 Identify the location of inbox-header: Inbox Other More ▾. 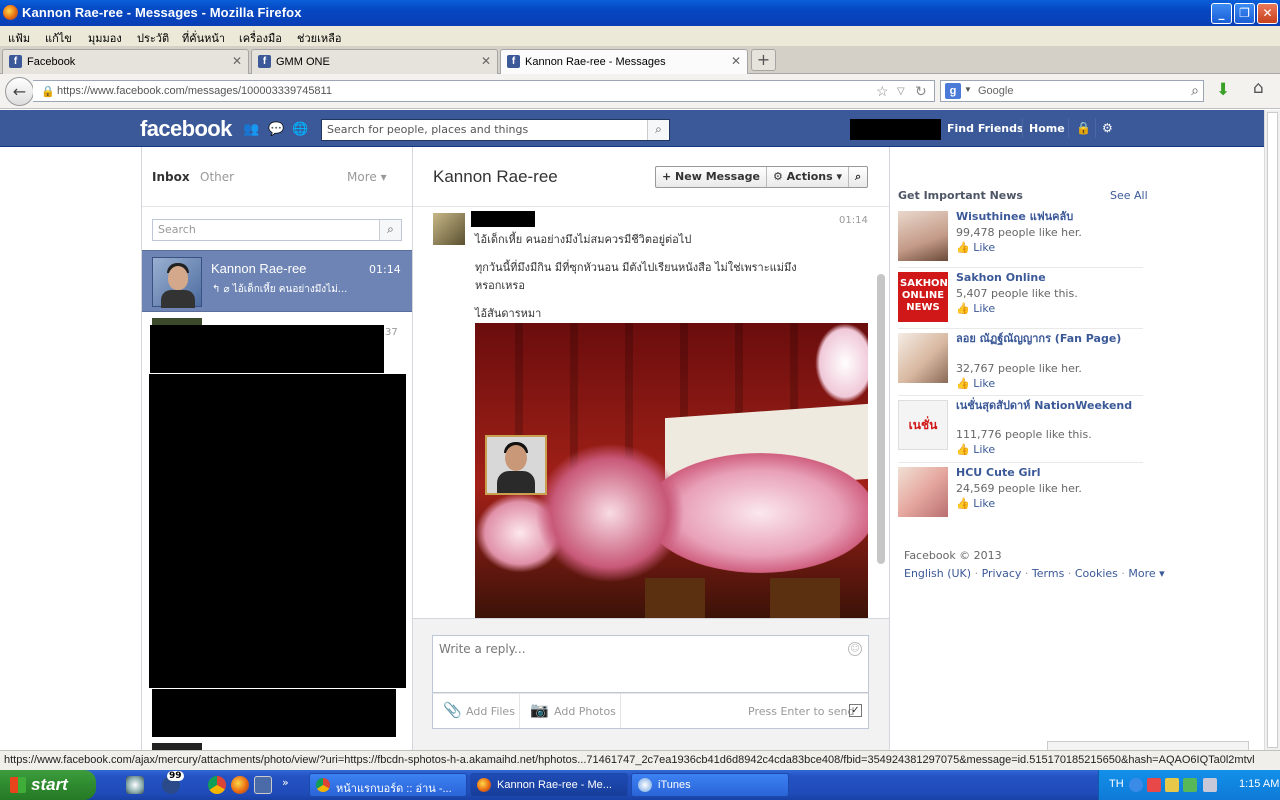
(277, 177).